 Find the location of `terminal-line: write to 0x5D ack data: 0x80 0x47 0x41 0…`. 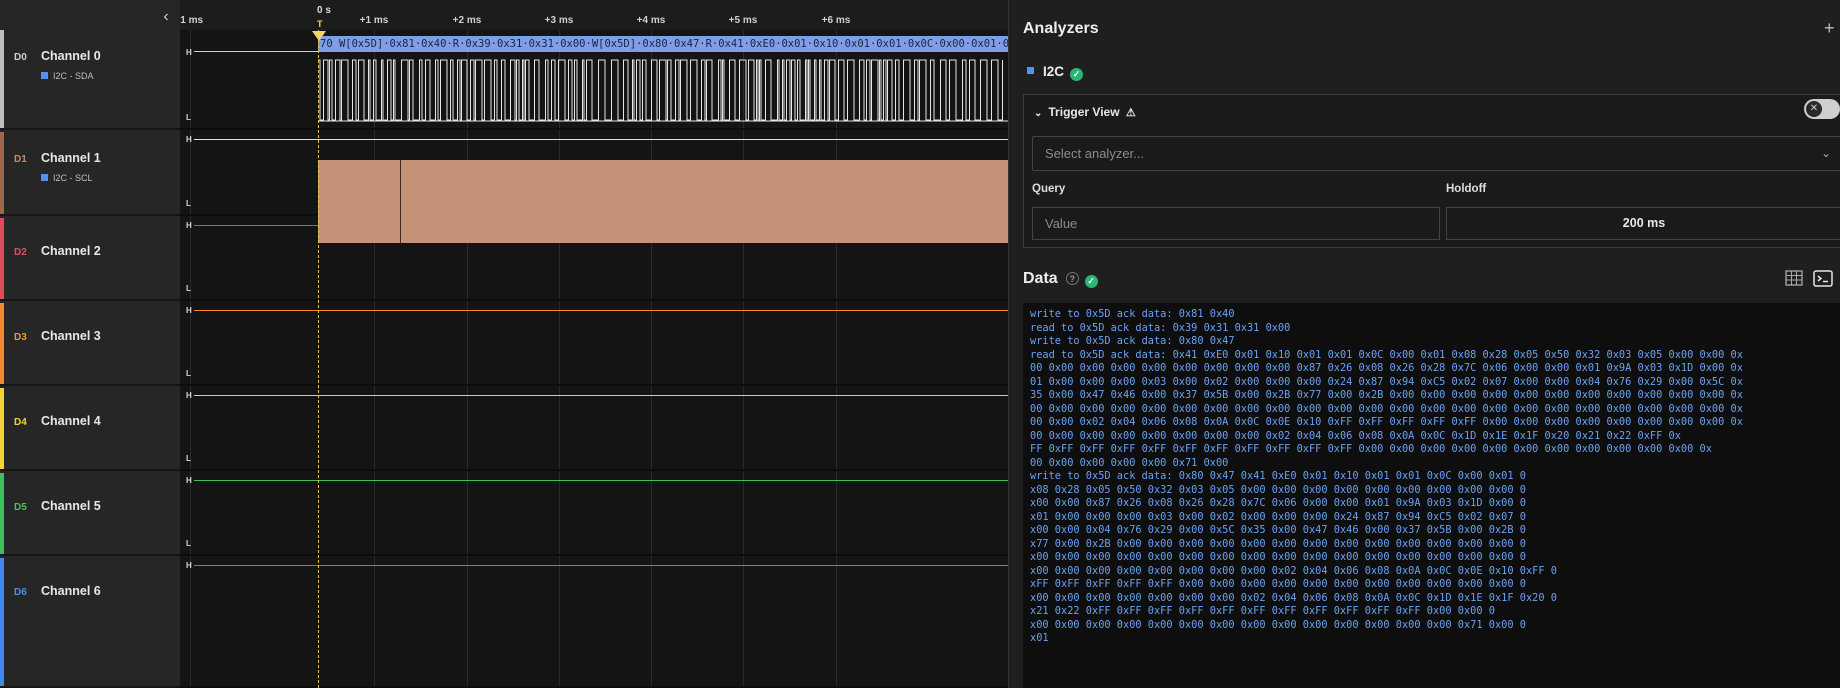

terminal-line: write to 0x5D ack data: 0x80 0x47 0x41 0… is located at coordinates (1278, 476).